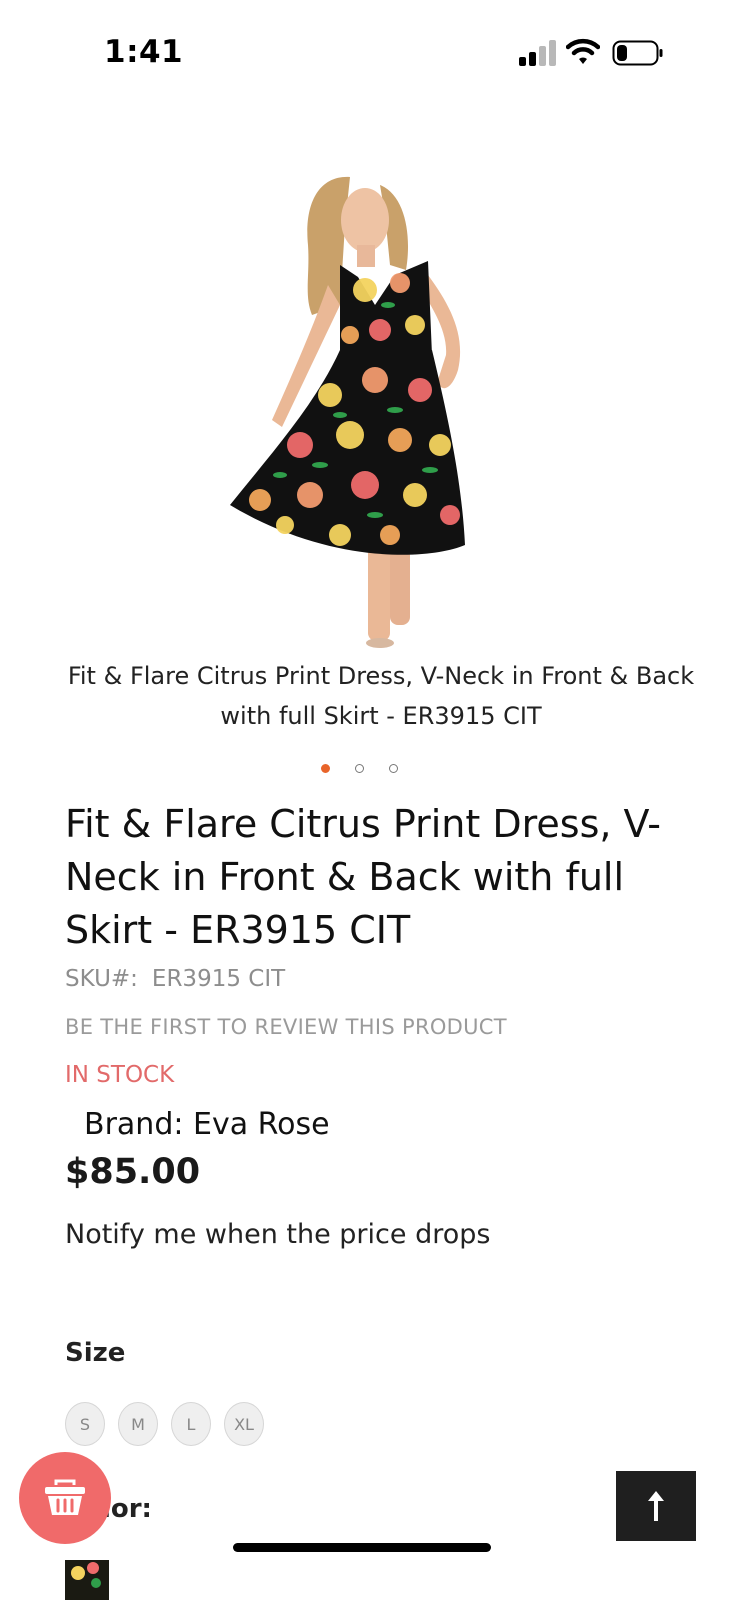  What do you see at coordinates (369, 769) in the screenshot?
I see `carousel-dots` at bounding box center [369, 769].